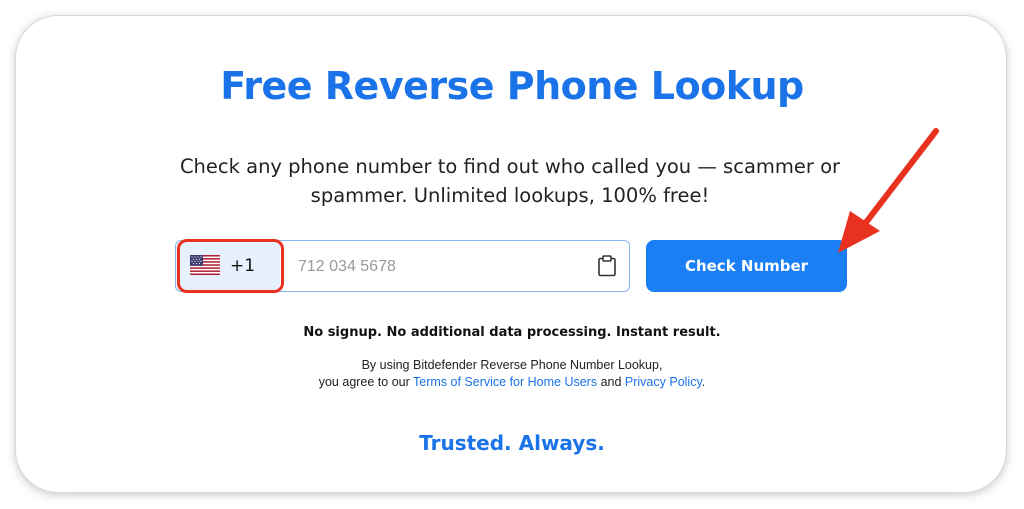 This screenshot has width=1024, height=509. Describe the element at coordinates (663, 382) in the screenshot. I see `privacy-policy-link: Privacy Policy` at that location.